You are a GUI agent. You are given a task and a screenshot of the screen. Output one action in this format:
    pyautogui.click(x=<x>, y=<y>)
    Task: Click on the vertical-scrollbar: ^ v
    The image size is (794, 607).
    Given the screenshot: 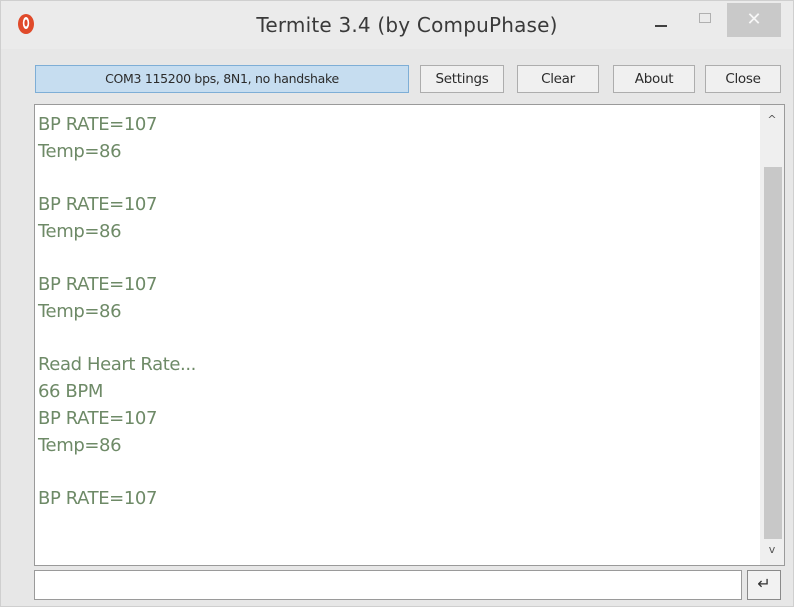 What is the action you would take?
    pyautogui.click(x=772, y=335)
    